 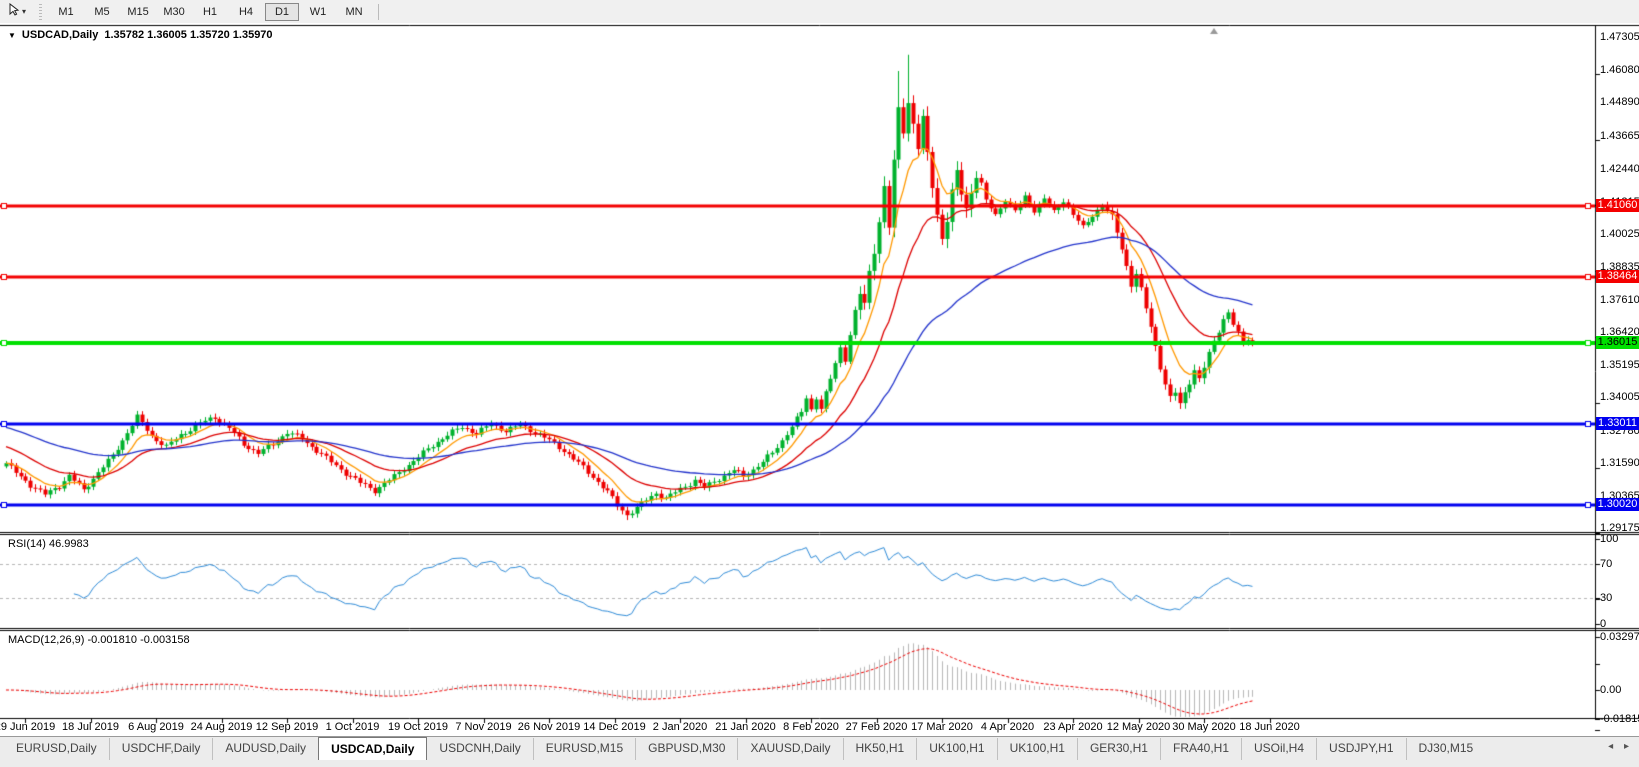 I want to click on date-axis-tick: 21 Jan 2020, so click(x=745, y=727).